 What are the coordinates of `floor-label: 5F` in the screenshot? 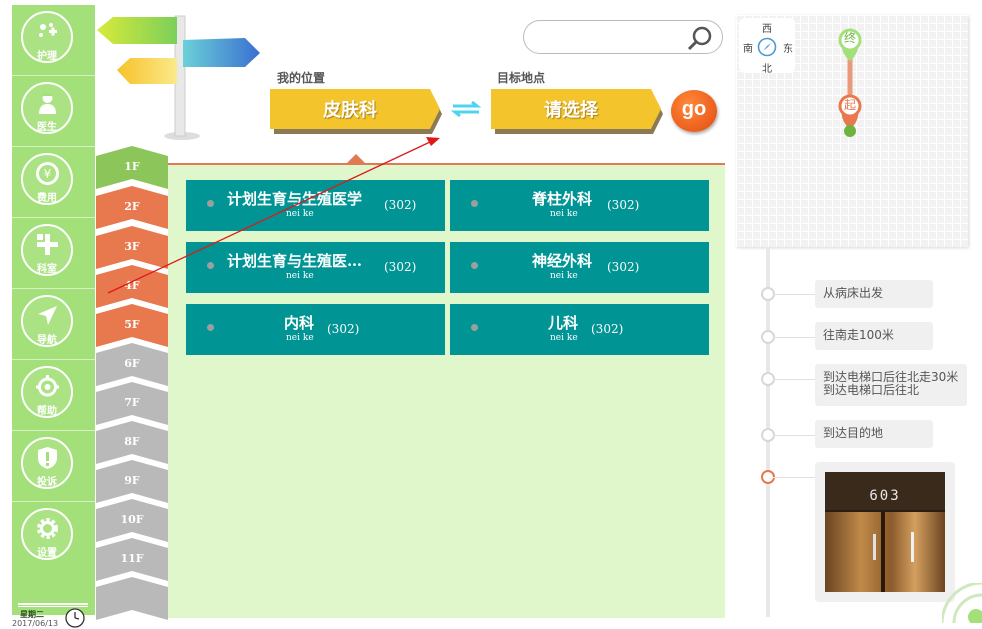 It's located at (132, 324).